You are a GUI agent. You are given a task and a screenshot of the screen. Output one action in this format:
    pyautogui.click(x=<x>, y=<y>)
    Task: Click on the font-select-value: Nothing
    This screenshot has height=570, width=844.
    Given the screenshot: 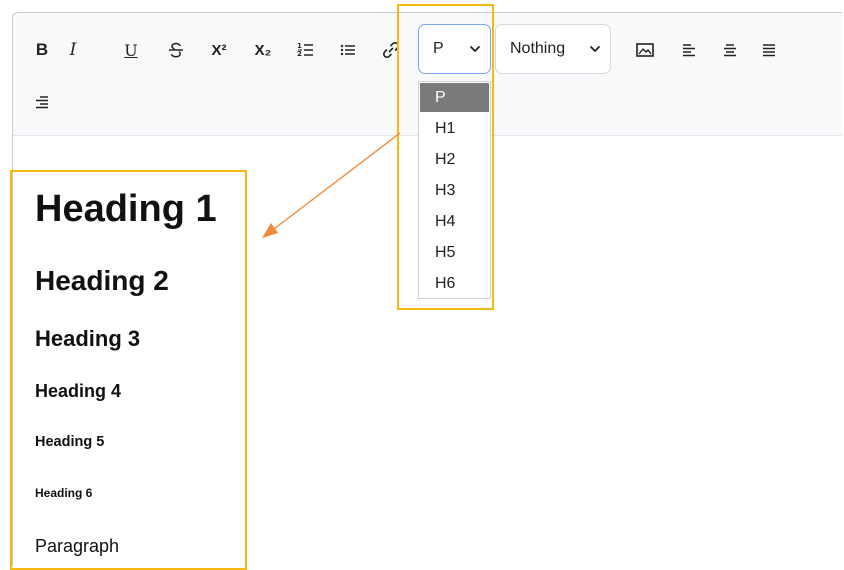 What is the action you would take?
    pyautogui.click(x=538, y=48)
    